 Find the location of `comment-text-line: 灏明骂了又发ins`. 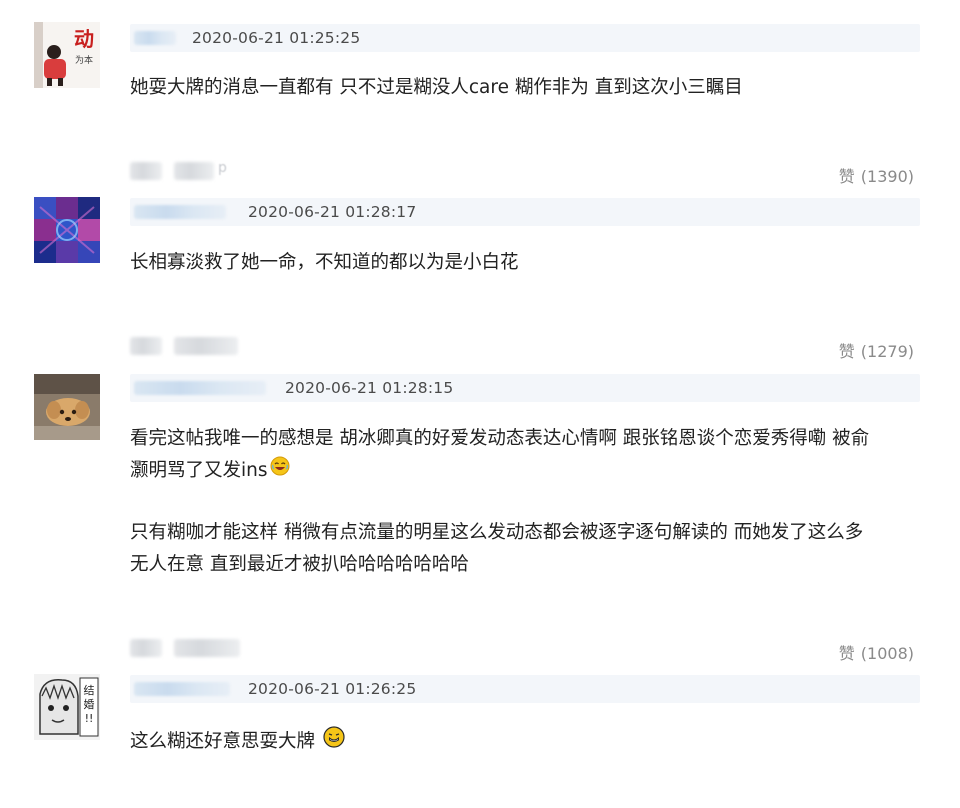

comment-text-line: 灏明骂了又发ins is located at coordinates (210, 471).